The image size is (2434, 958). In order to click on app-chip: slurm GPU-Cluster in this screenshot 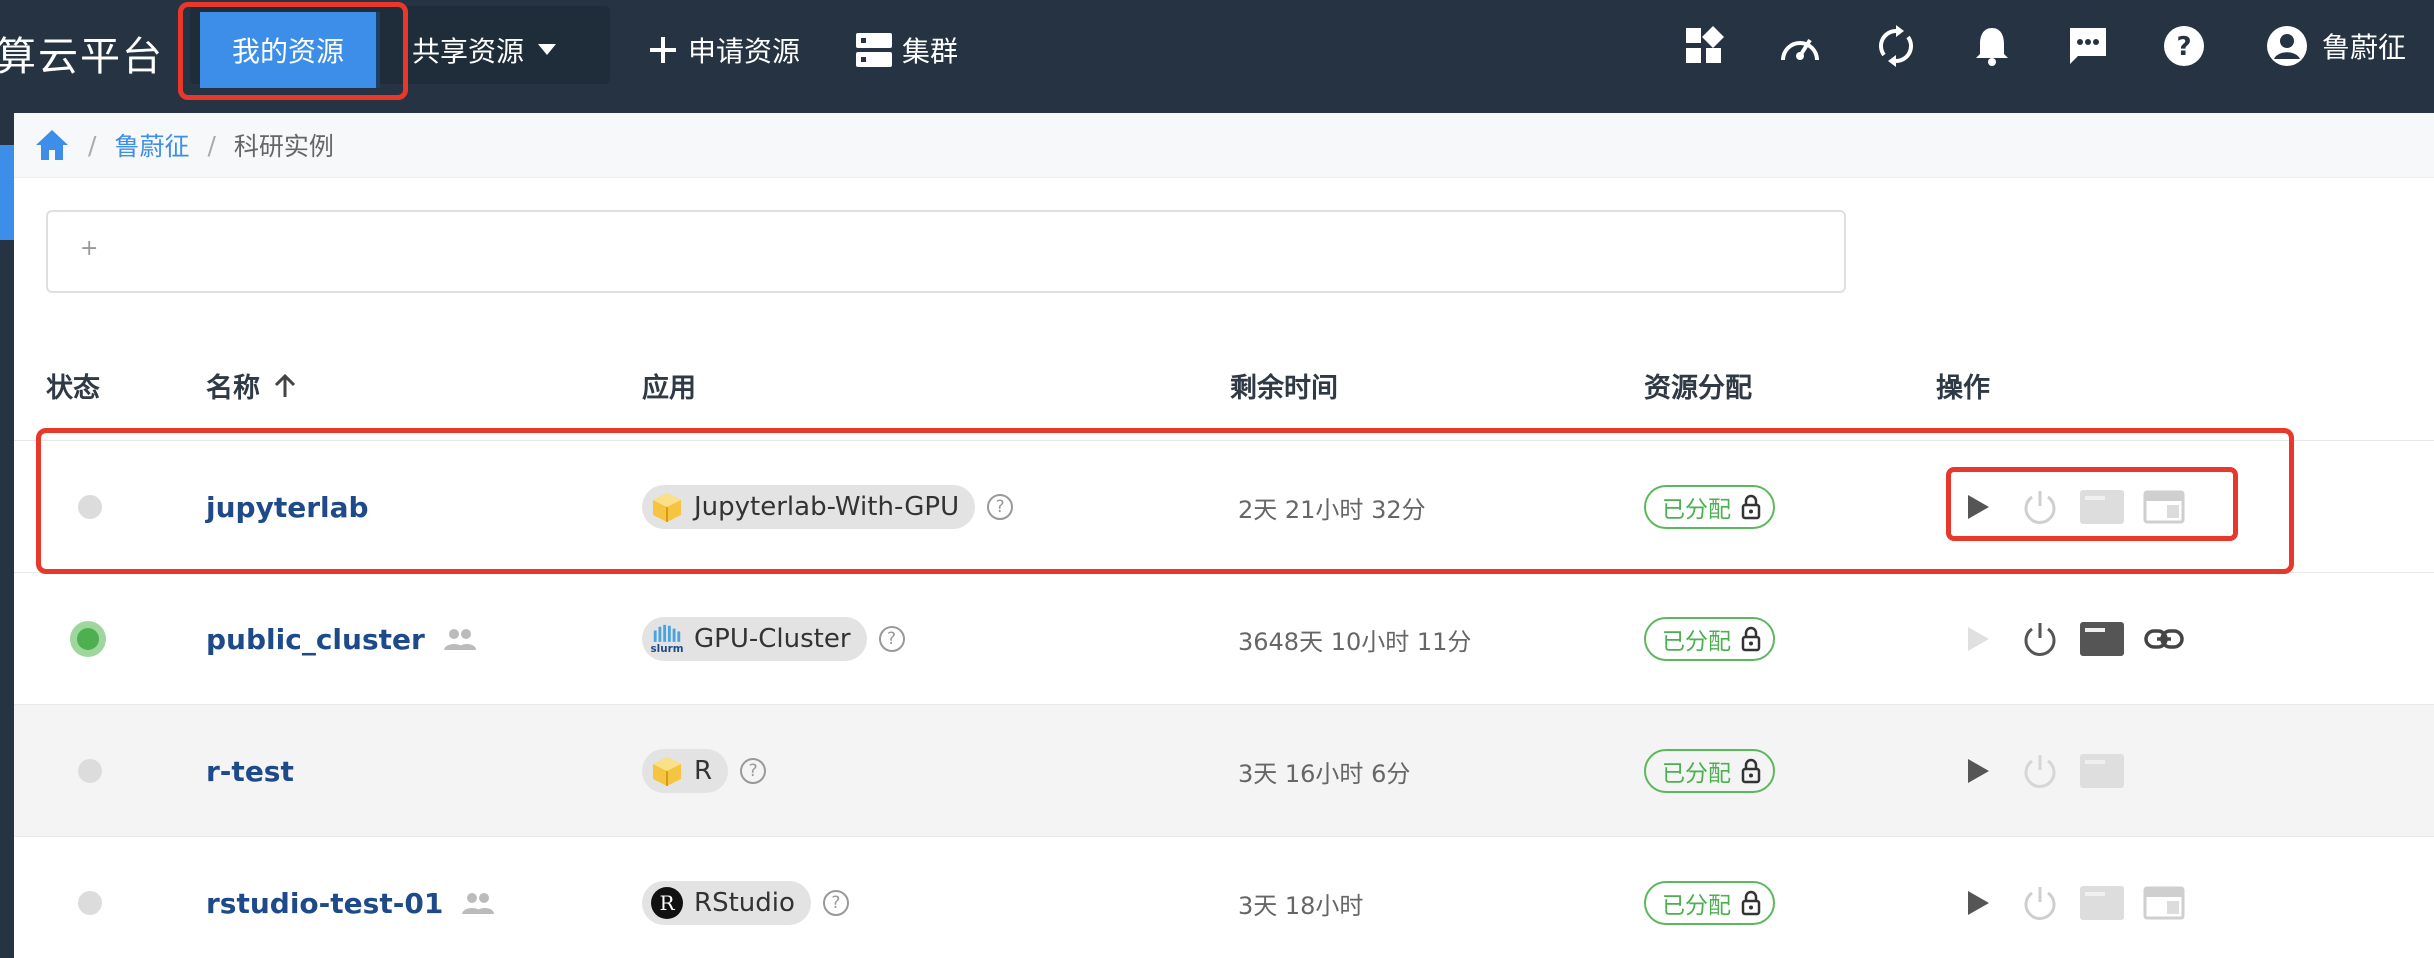, I will do `click(754, 639)`.